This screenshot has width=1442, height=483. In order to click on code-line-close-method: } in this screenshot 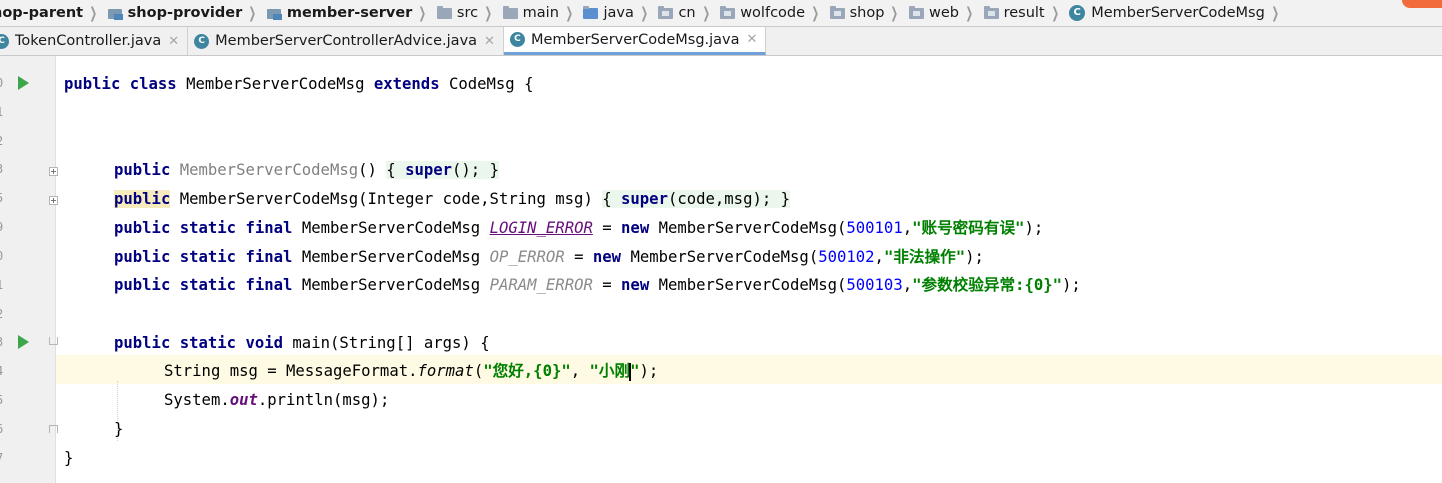, I will do `click(119, 429)`.